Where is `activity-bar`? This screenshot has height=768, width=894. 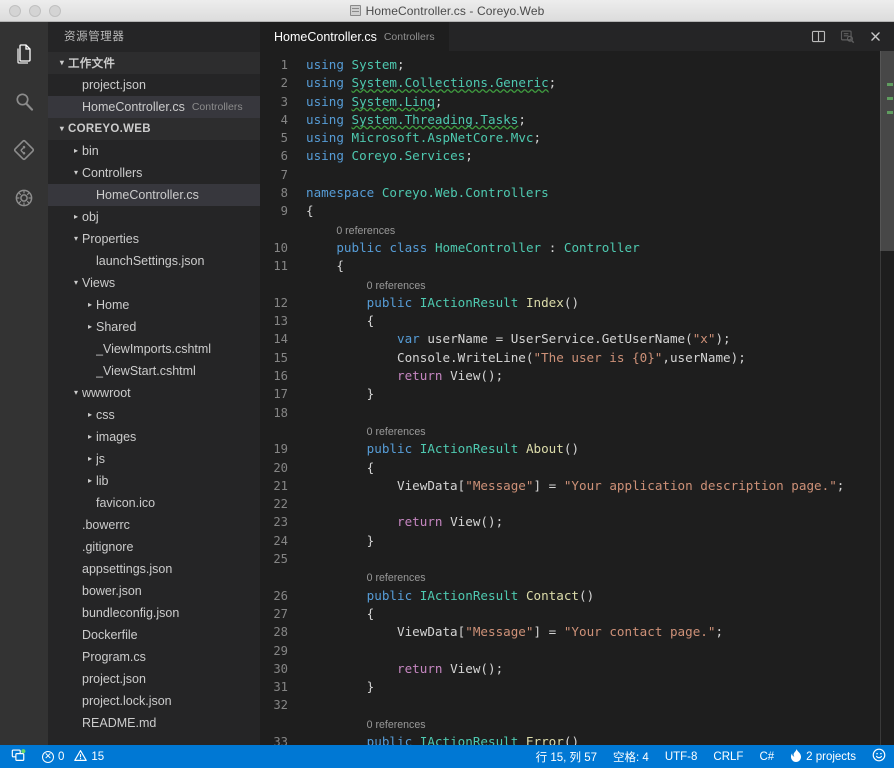
activity-bar is located at coordinates (24, 383).